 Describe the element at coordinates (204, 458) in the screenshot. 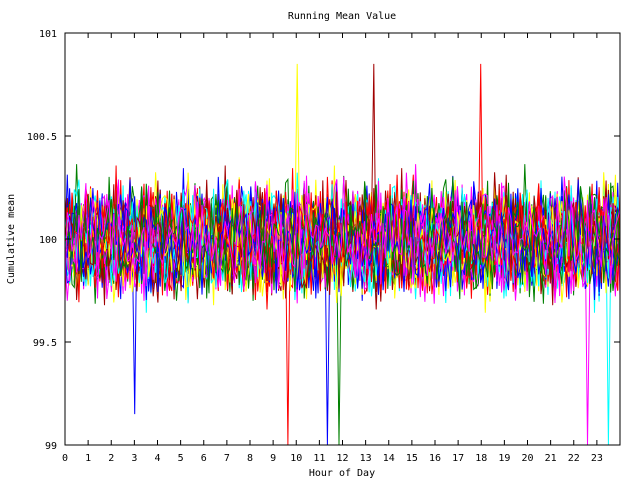

I see `x-tick-label-6: 6` at that location.